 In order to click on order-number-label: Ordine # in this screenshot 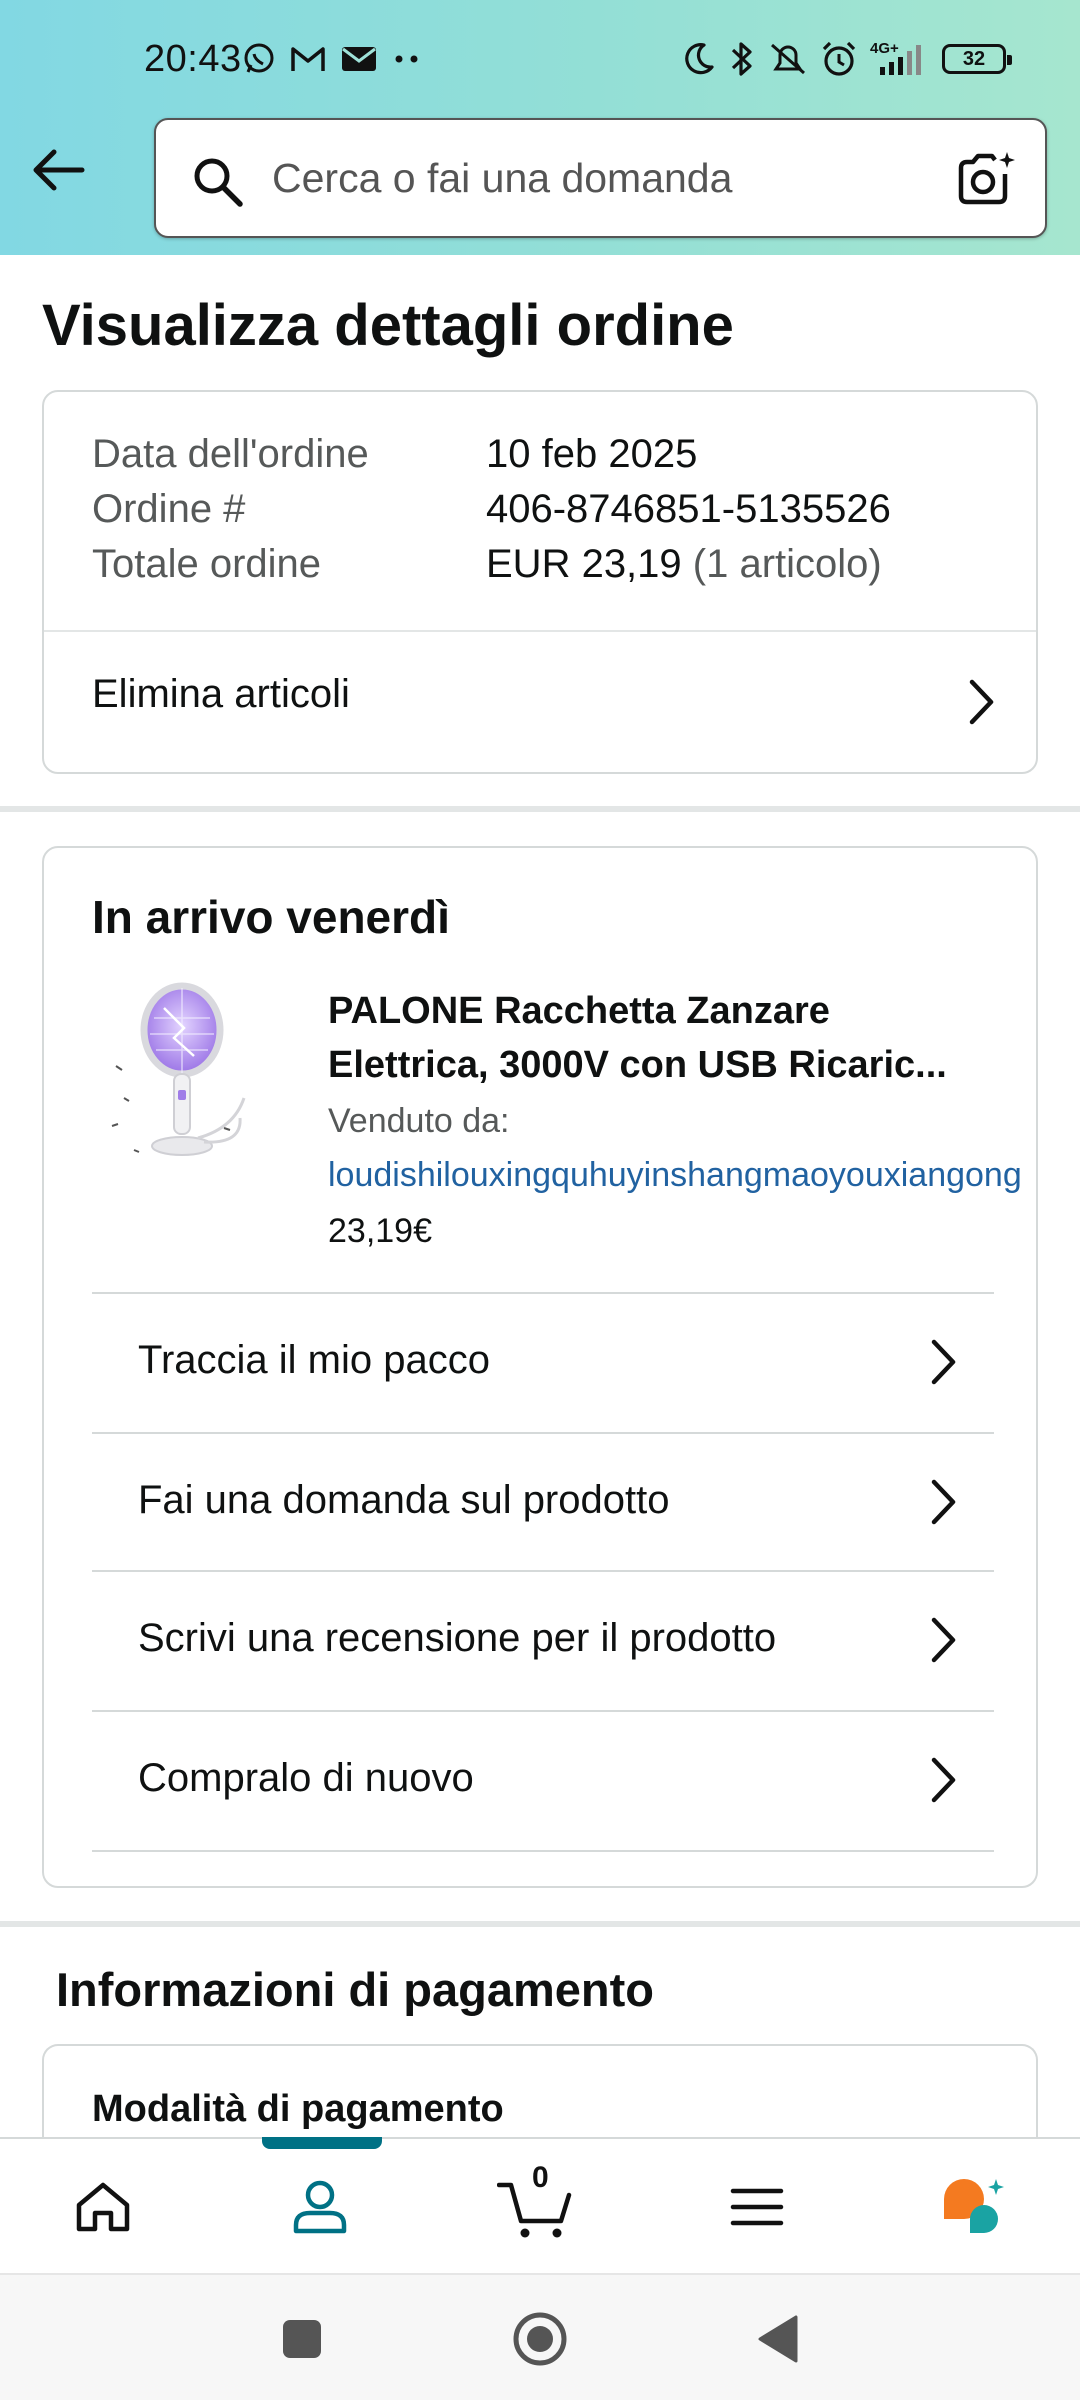, I will do `click(169, 509)`.